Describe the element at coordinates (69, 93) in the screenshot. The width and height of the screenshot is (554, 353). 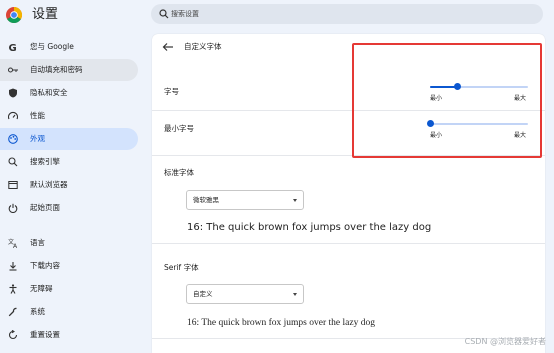
I see `sidebar-item-privacy: 隐私和安全` at that location.